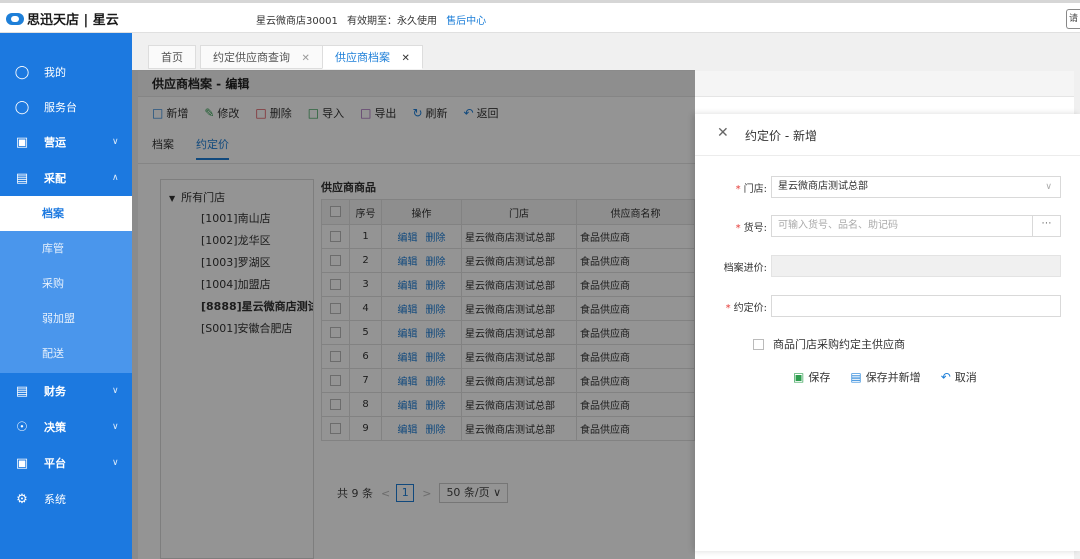 The height and width of the screenshot is (559, 1080). Describe the element at coordinates (916, 266) in the screenshot. I see `archive-cost-input` at that location.